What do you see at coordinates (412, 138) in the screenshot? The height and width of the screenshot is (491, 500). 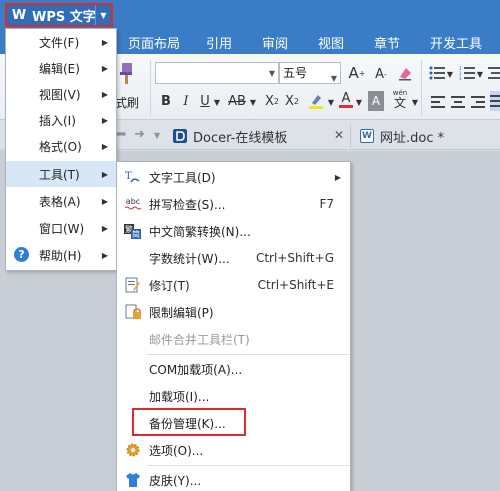 I see `doc-tab-label: 网址.doc *` at bounding box center [412, 138].